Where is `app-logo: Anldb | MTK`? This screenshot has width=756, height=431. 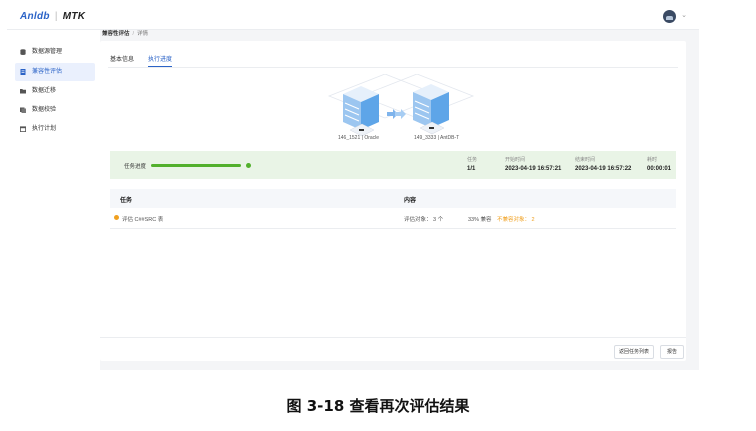 app-logo: Anldb | MTK is located at coordinates (53, 16).